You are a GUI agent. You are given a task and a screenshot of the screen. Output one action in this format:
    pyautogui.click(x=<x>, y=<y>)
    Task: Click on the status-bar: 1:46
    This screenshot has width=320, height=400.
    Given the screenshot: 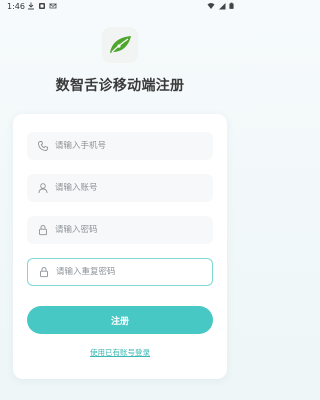 What is the action you would take?
    pyautogui.click(x=120, y=7)
    